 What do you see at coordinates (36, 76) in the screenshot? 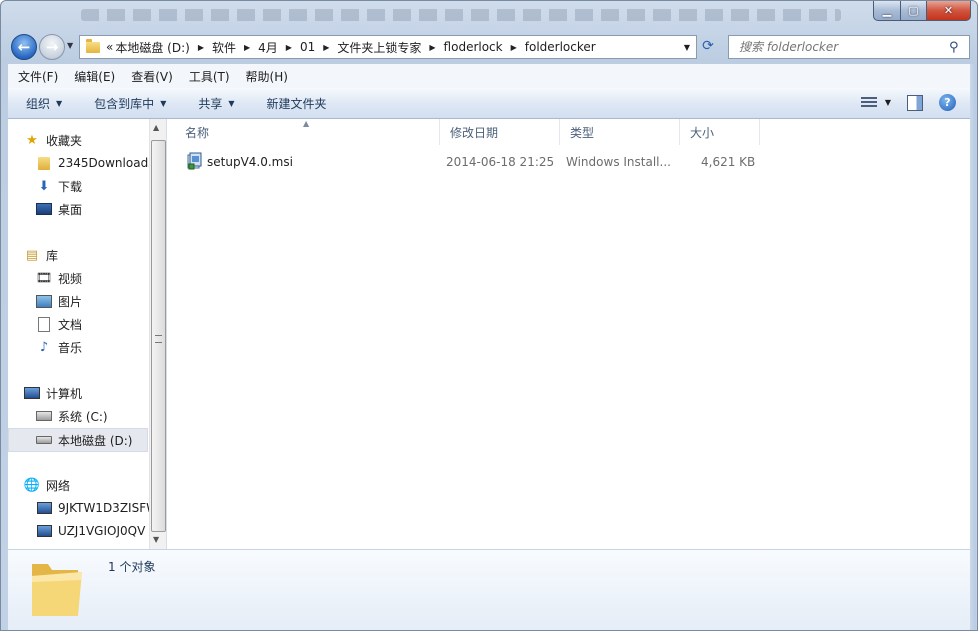
I see `menu-file: 文件(F)` at bounding box center [36, 76].